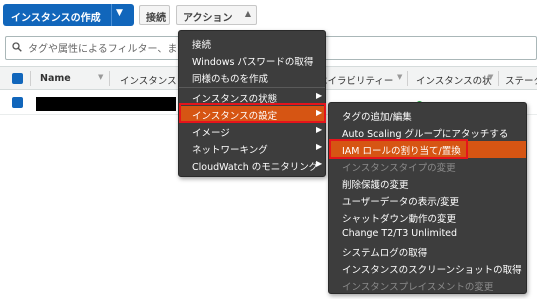 Image resolution: width=537 pixels, height=299 pixels. I want to click on chevron-down-icon: ▼, so click(119, 13).